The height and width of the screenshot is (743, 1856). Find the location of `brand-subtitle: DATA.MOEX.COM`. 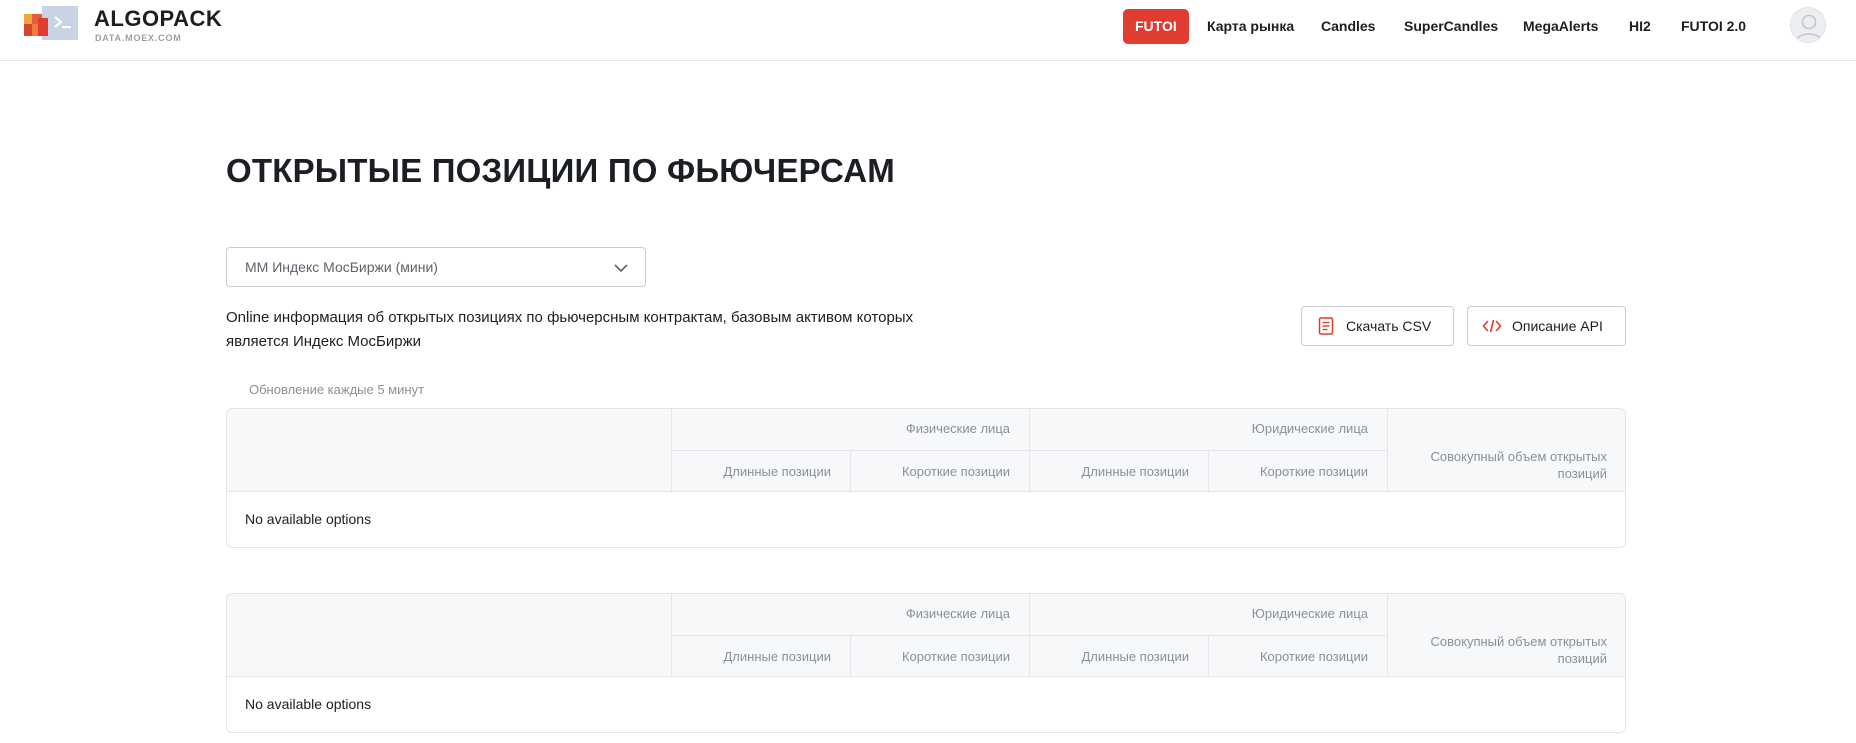

brand-subtitle: DATA.MOEX.COM is located at coordinates (138, 38).